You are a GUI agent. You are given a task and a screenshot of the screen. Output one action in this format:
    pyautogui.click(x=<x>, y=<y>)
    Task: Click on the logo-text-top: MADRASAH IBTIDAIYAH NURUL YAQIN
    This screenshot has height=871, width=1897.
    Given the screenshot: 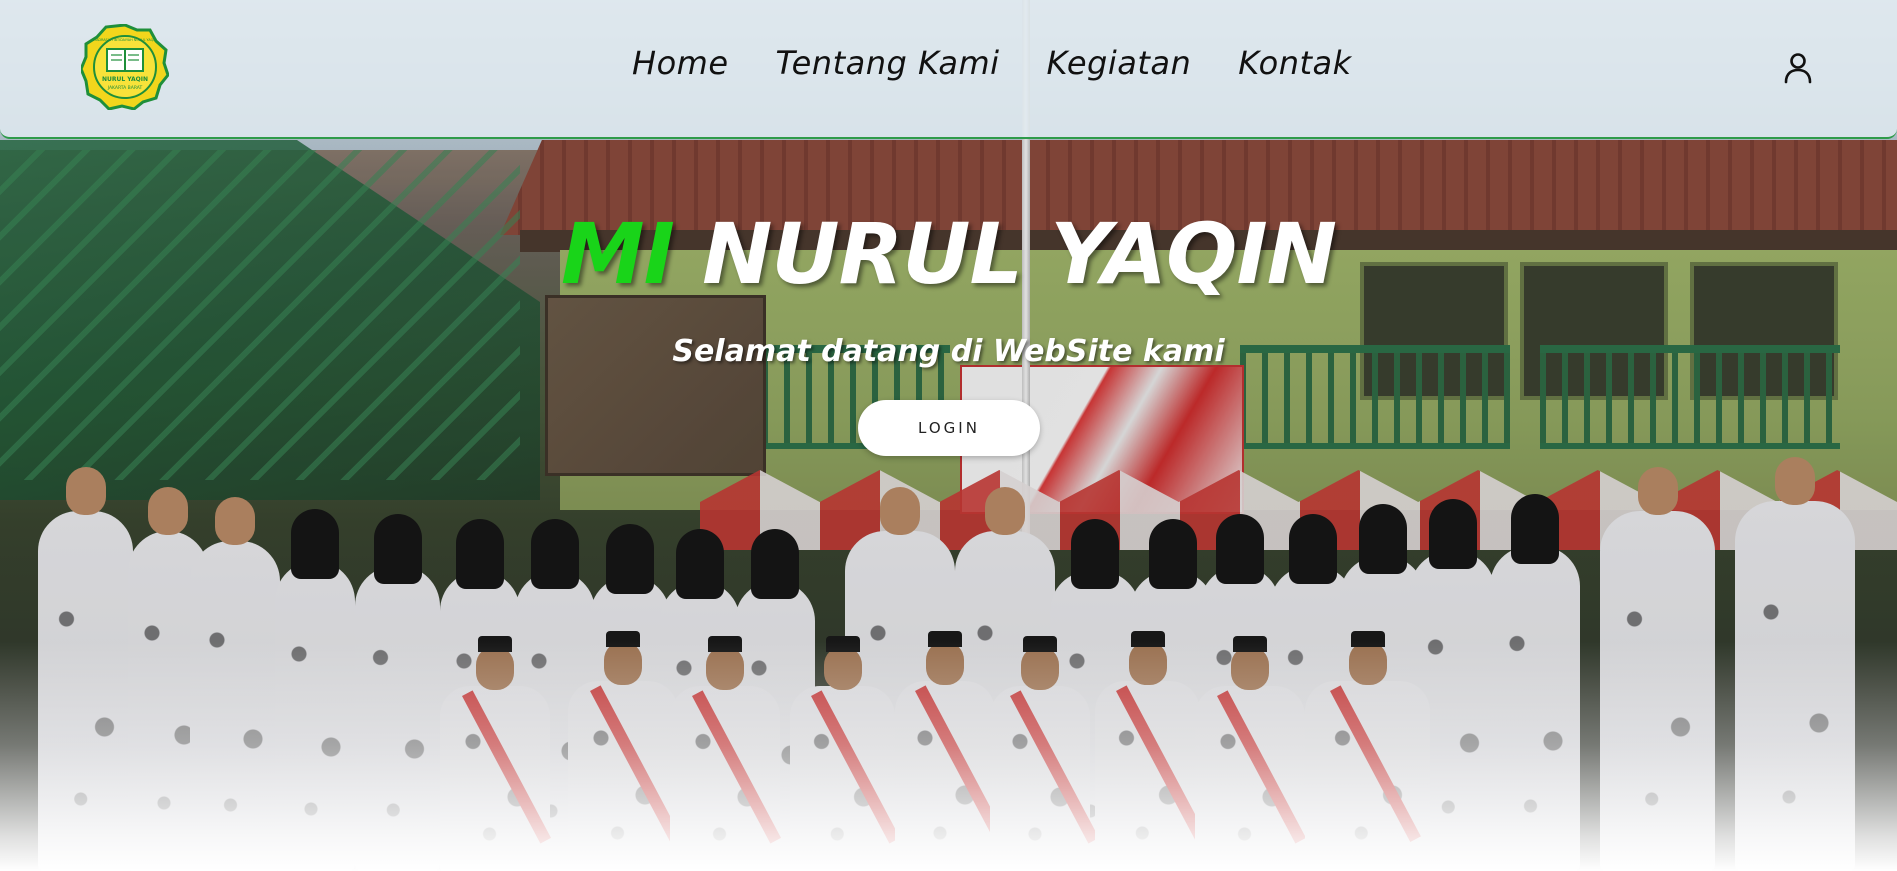 What is the action you would take?
    pyautogui.click(x=125, y=40)
    